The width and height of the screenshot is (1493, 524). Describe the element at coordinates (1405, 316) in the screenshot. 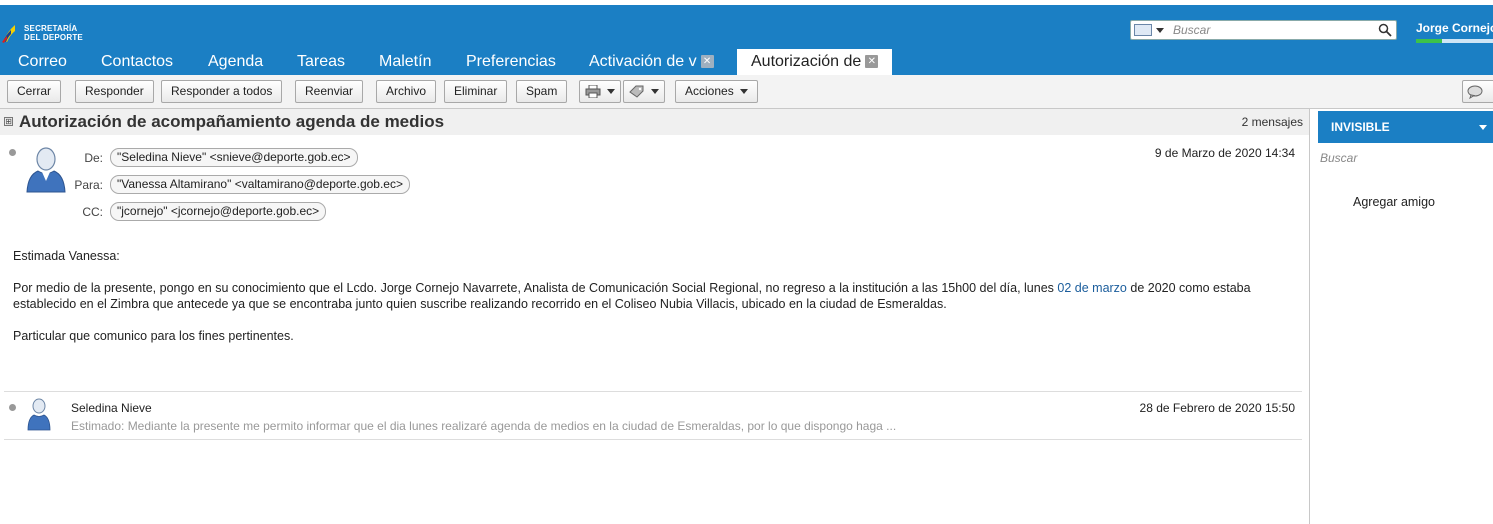

I see `chat-sidebar: INVISIBLE Buscar Agregar amigo` at that location.